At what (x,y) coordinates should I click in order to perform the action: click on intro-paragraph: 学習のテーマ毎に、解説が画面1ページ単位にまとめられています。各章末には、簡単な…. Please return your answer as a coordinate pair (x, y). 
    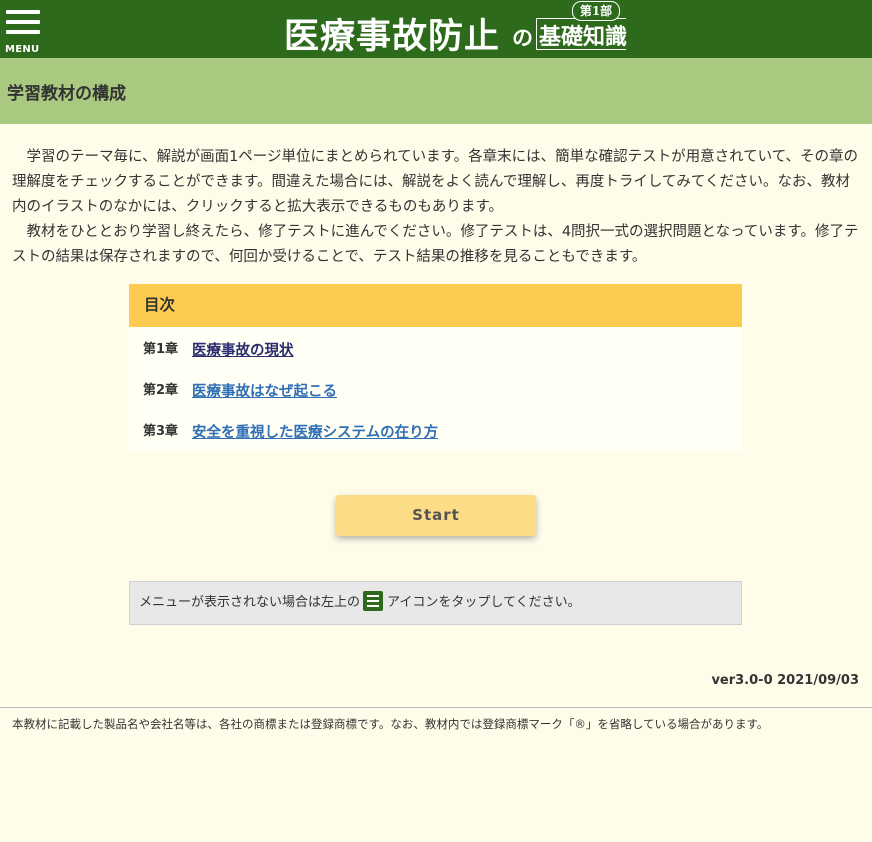
    Looking at the image, I should click on (435, 182).